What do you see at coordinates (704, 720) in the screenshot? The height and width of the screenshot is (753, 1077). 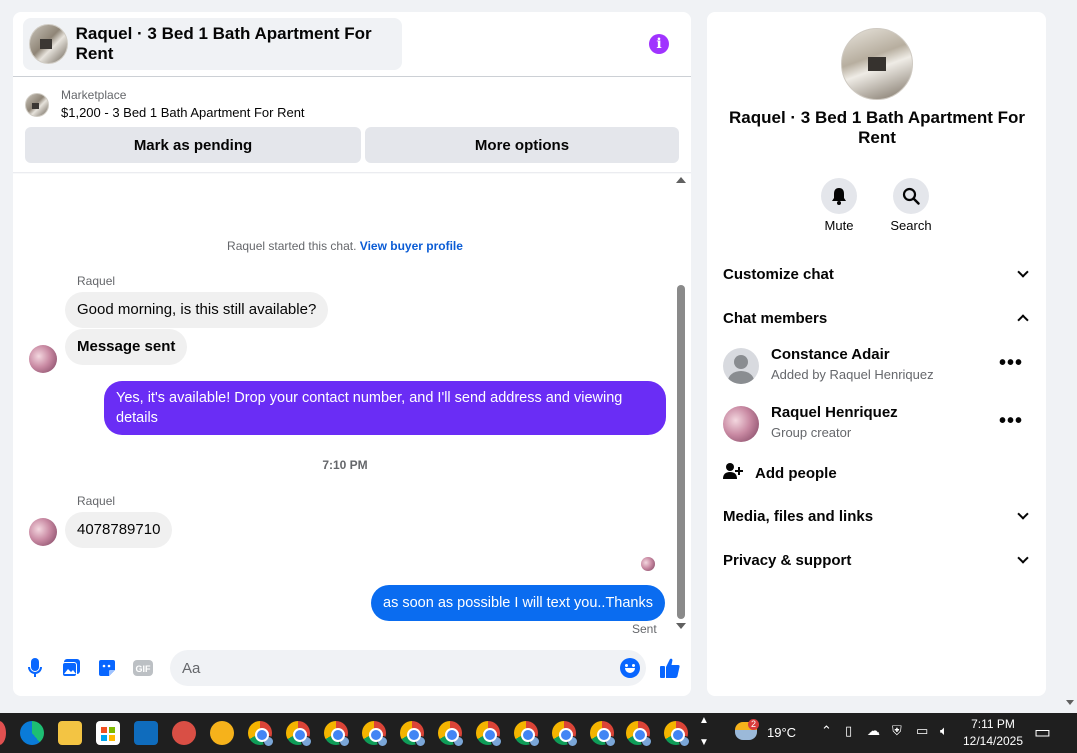 I see `taskbar-scroll-up-icon: ▲` at bounding box center [704, 720].